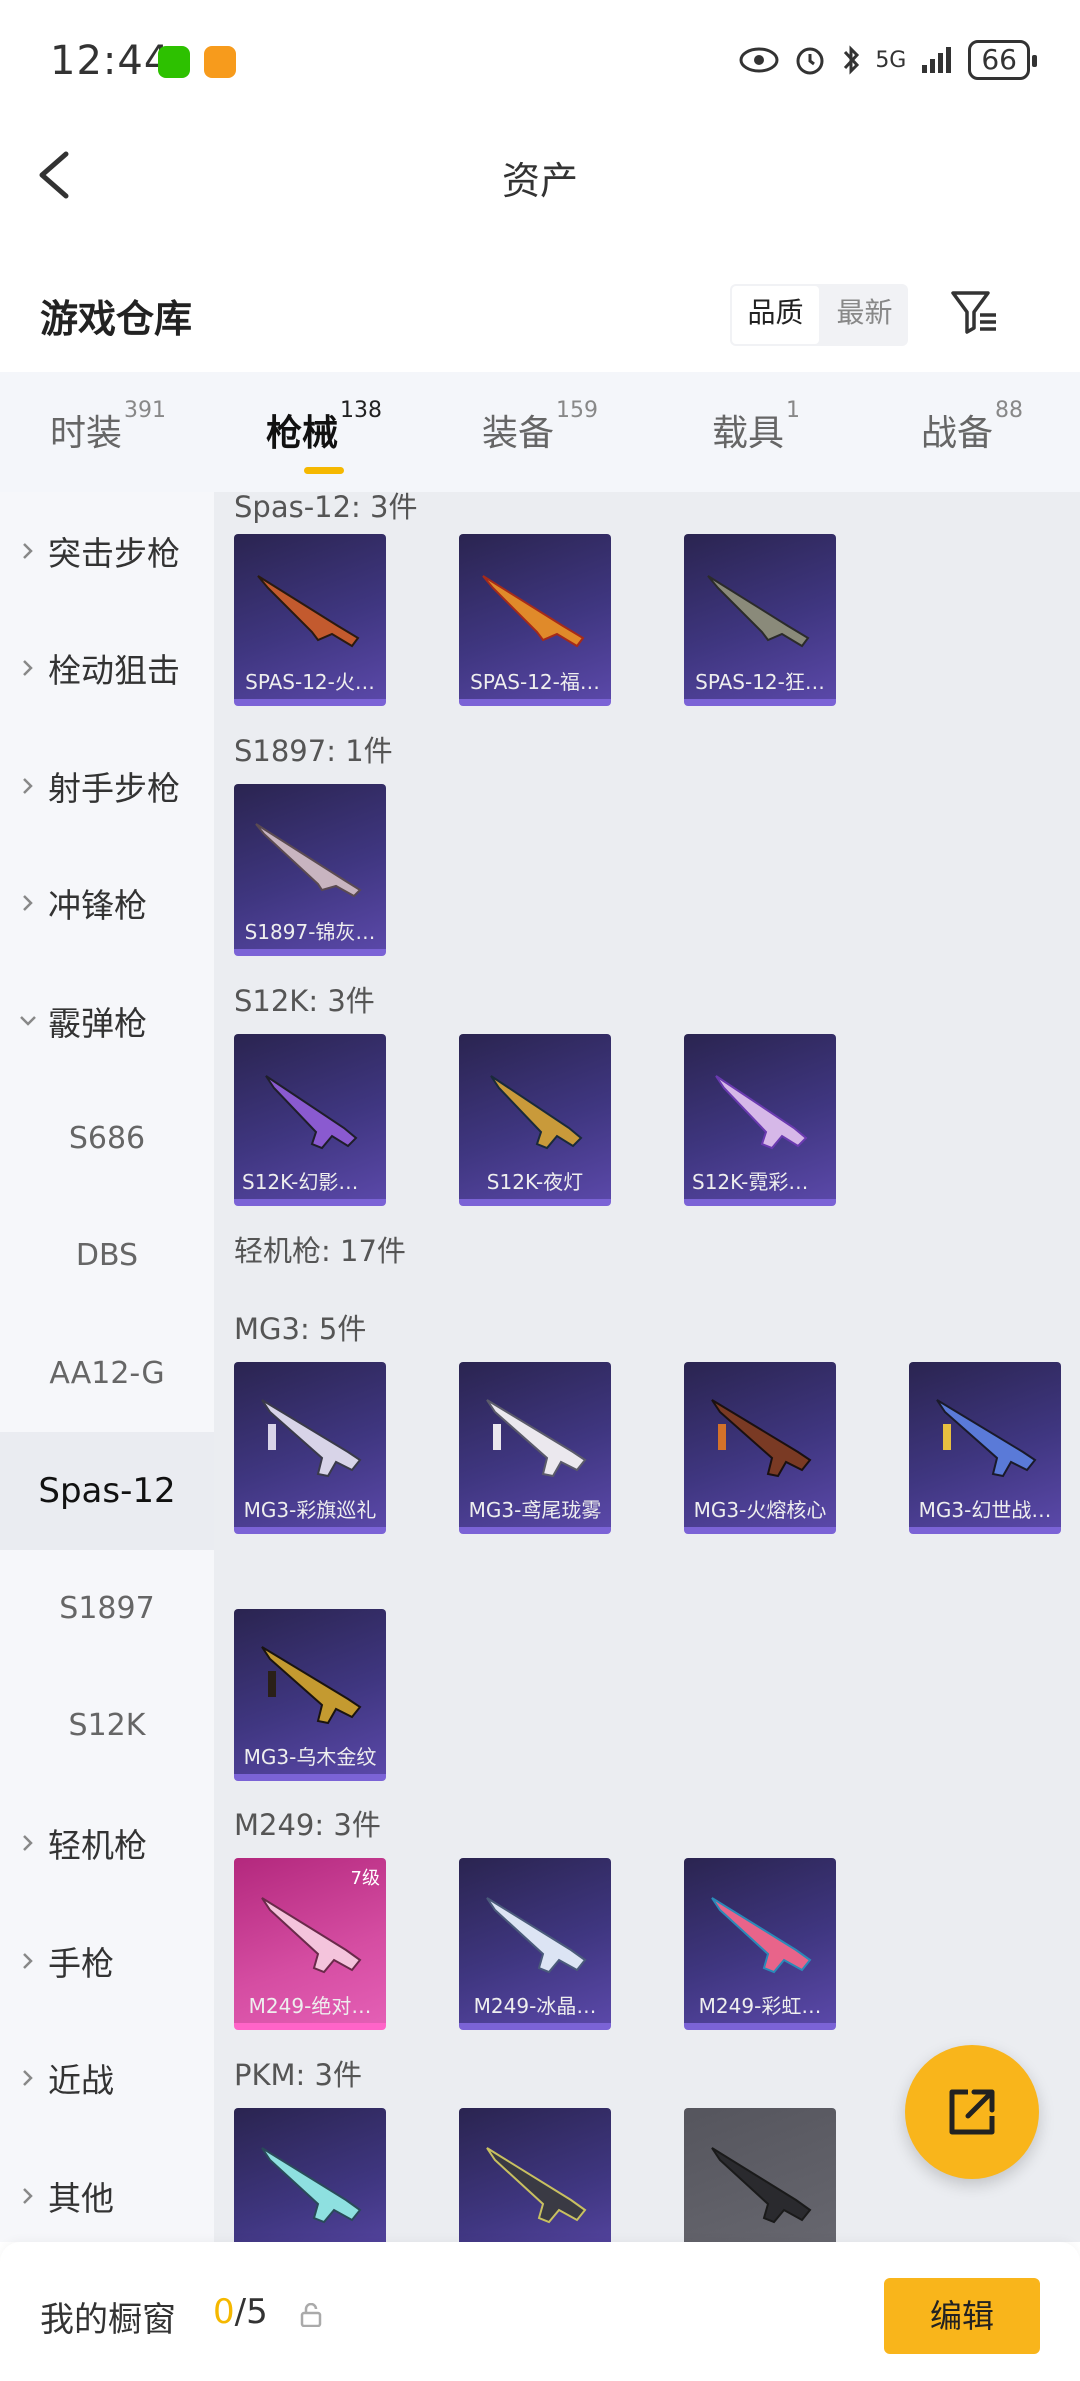  Describe the element at coordinates (975, 313) in the screenshot. I see `filter-icon` at that location.